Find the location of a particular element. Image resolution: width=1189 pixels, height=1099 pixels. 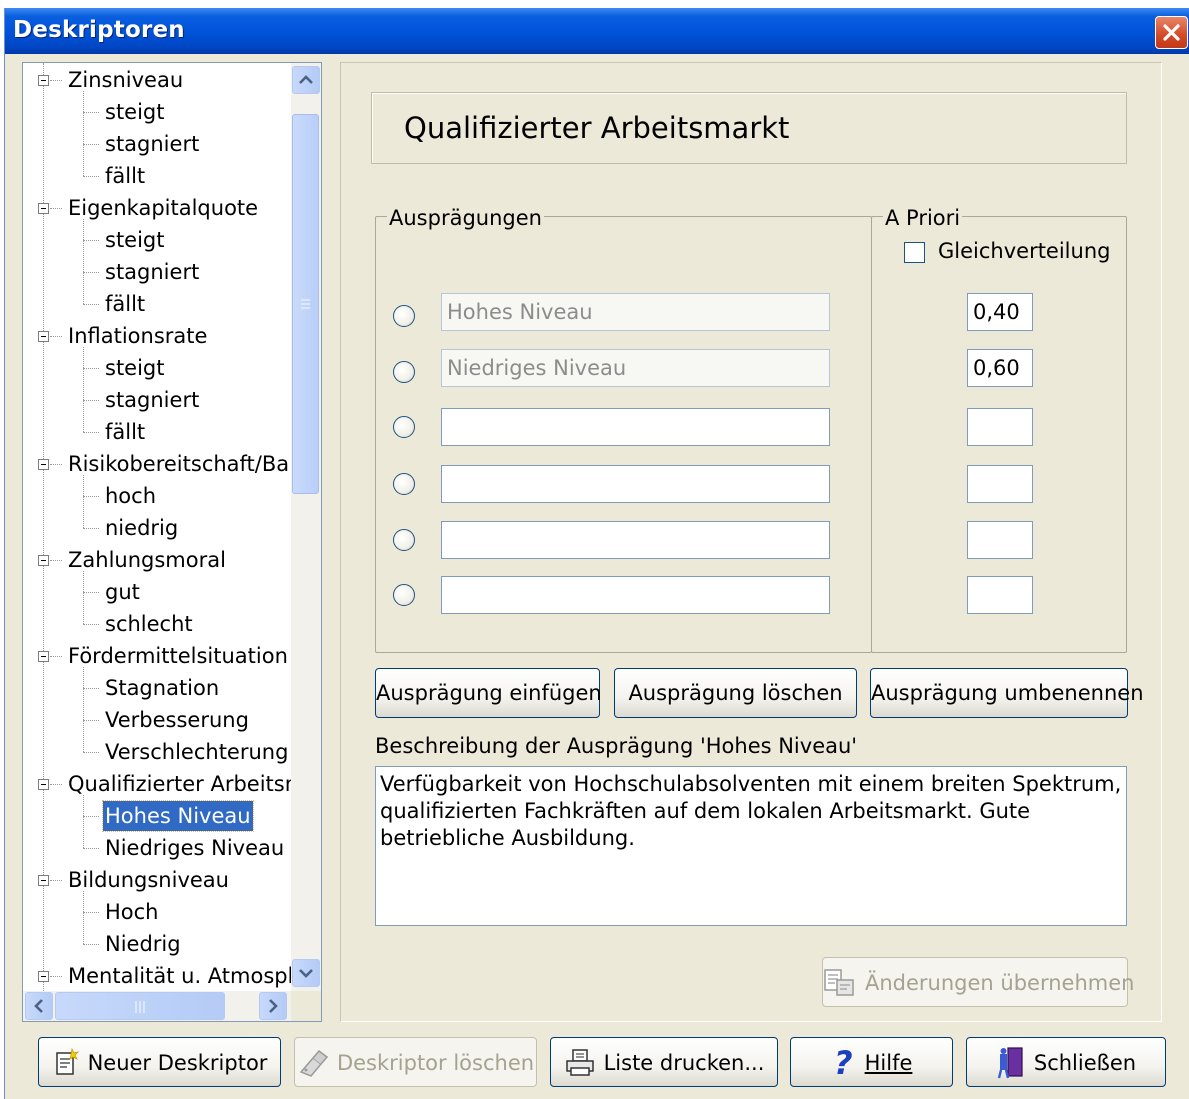

tree-node: Bildungsniveau is located at coordinates (148, 880).